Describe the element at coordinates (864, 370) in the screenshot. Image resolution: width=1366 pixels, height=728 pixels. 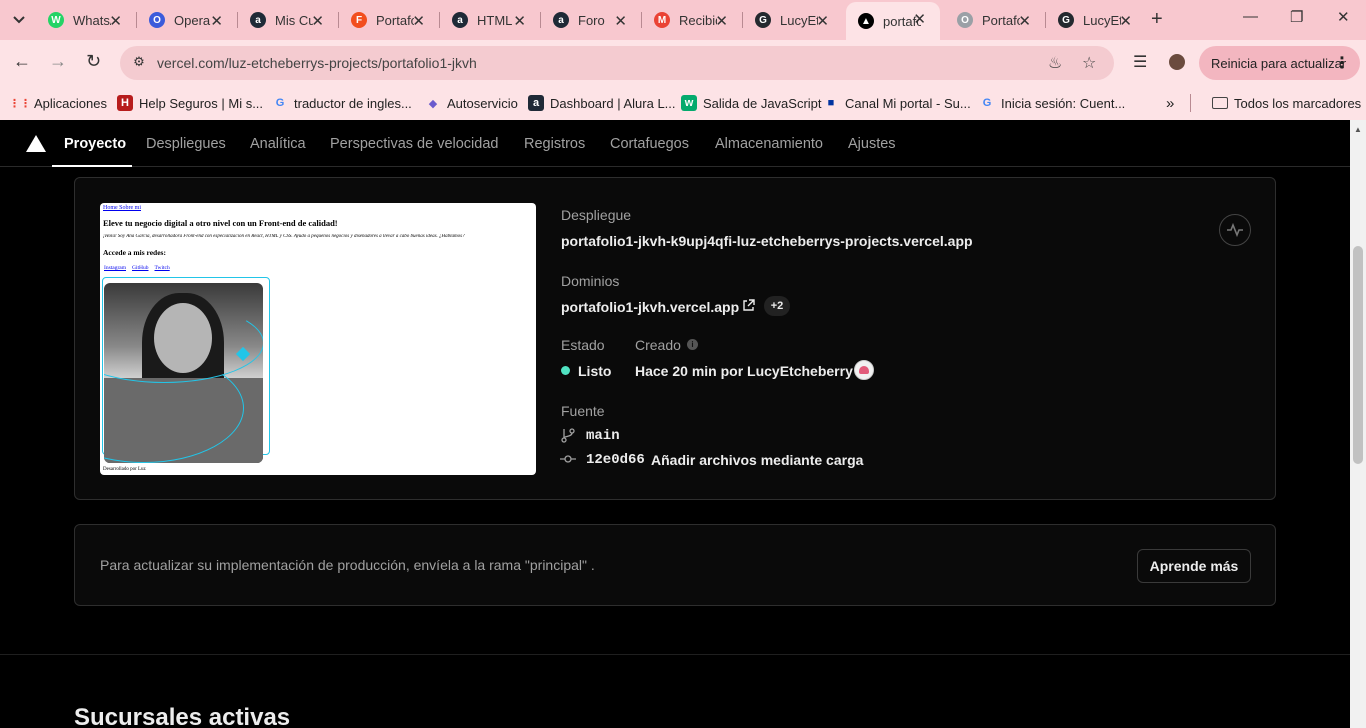
I see `user-avatar` at that location.